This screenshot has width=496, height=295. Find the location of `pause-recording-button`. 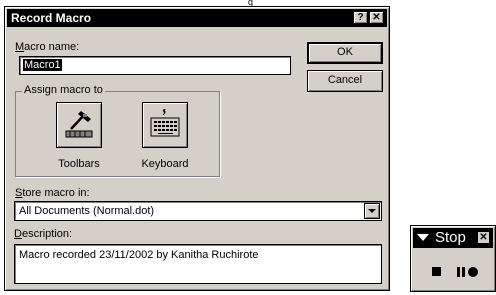

pause-recording-button is located at coordinates (469, 272).